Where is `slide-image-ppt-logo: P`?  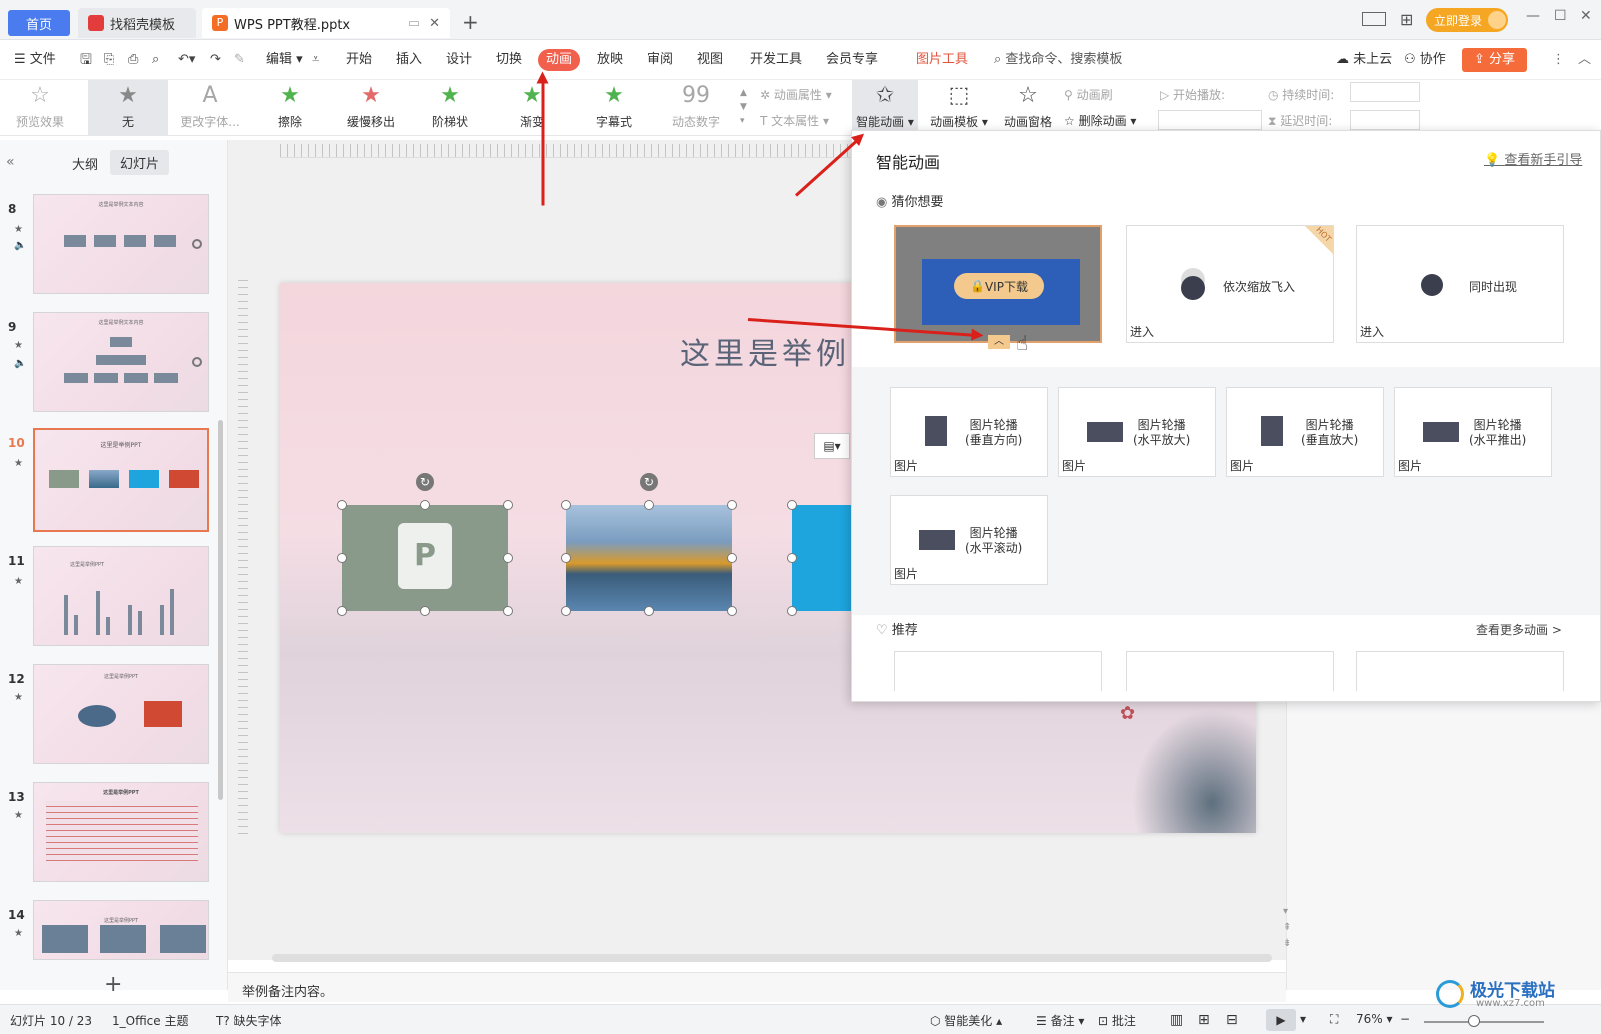 slide-image-ppt-logo: P is located at coordinates (425, 558).